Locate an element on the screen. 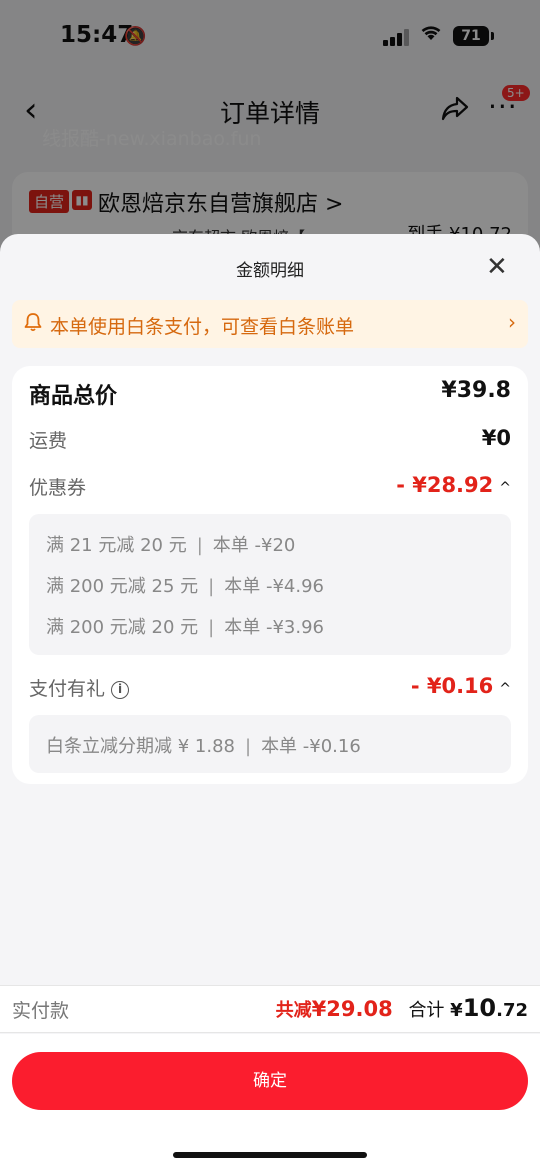 The width and height of the screenshot is (540, 1170). shipping-row: 运费 ¥0 is located at coordinates (270, 443).